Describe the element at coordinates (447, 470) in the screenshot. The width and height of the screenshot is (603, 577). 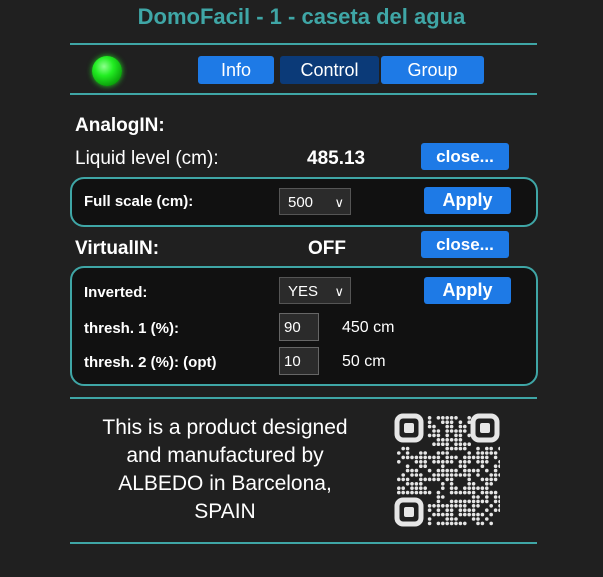
I see `qr-code-icon` at that location.